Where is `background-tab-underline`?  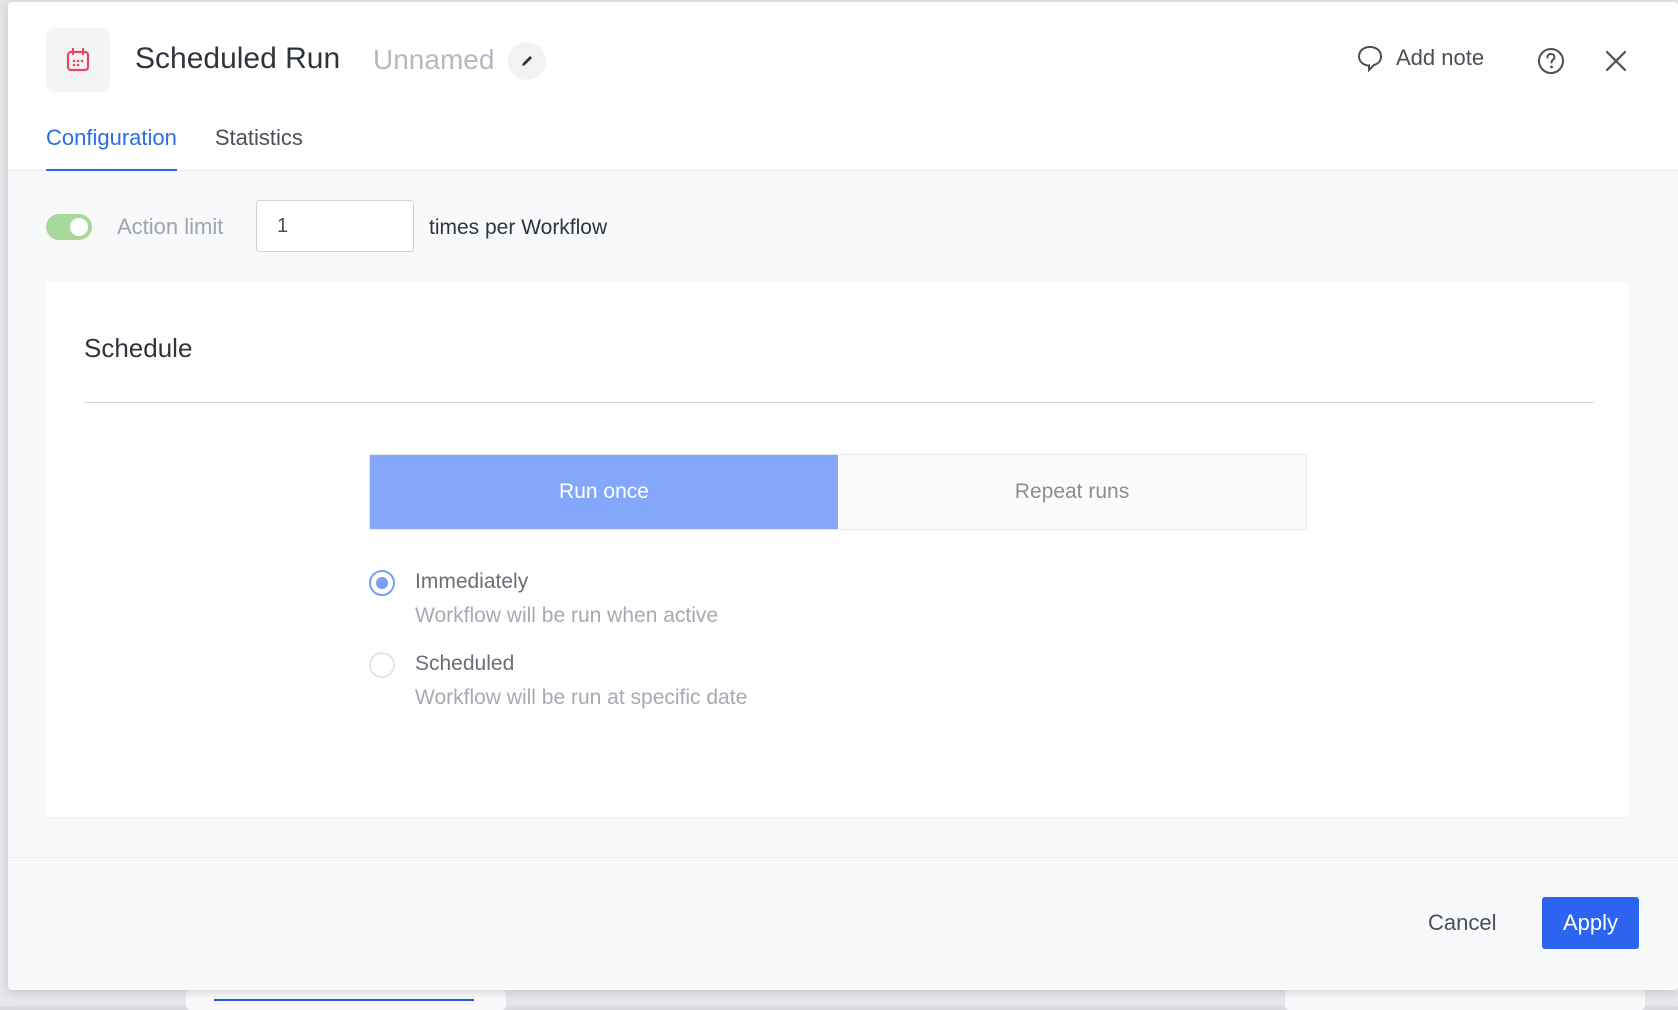 background-tab-underline is located at coordinates (344, 1000).